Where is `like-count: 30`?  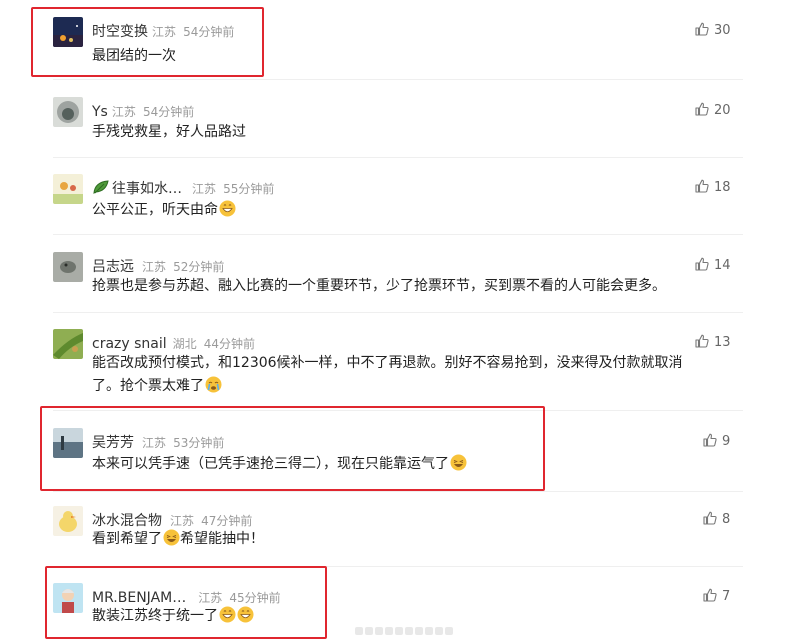 like-count: 30 is located at coordinates (722, 30).